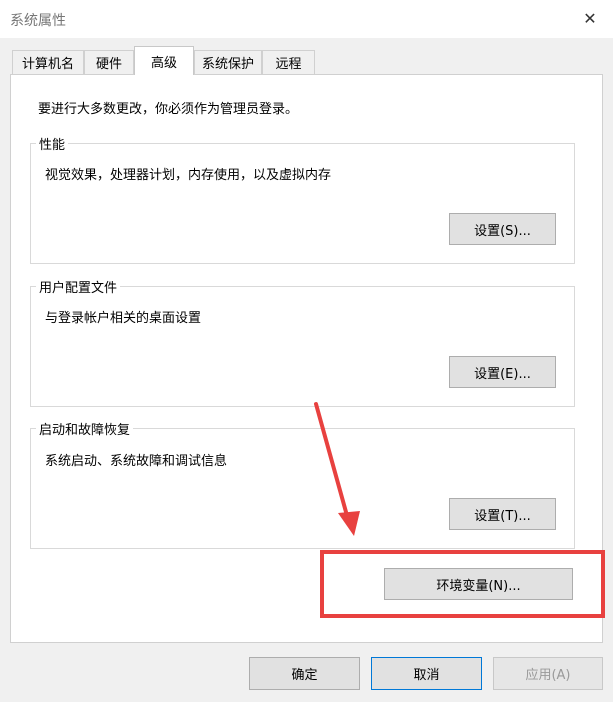 The height and width of the screenshot is (702, 613). Describe the element at coordinates (462, 584) in the screenshot. I see `annotation-highlight-box` at that location.